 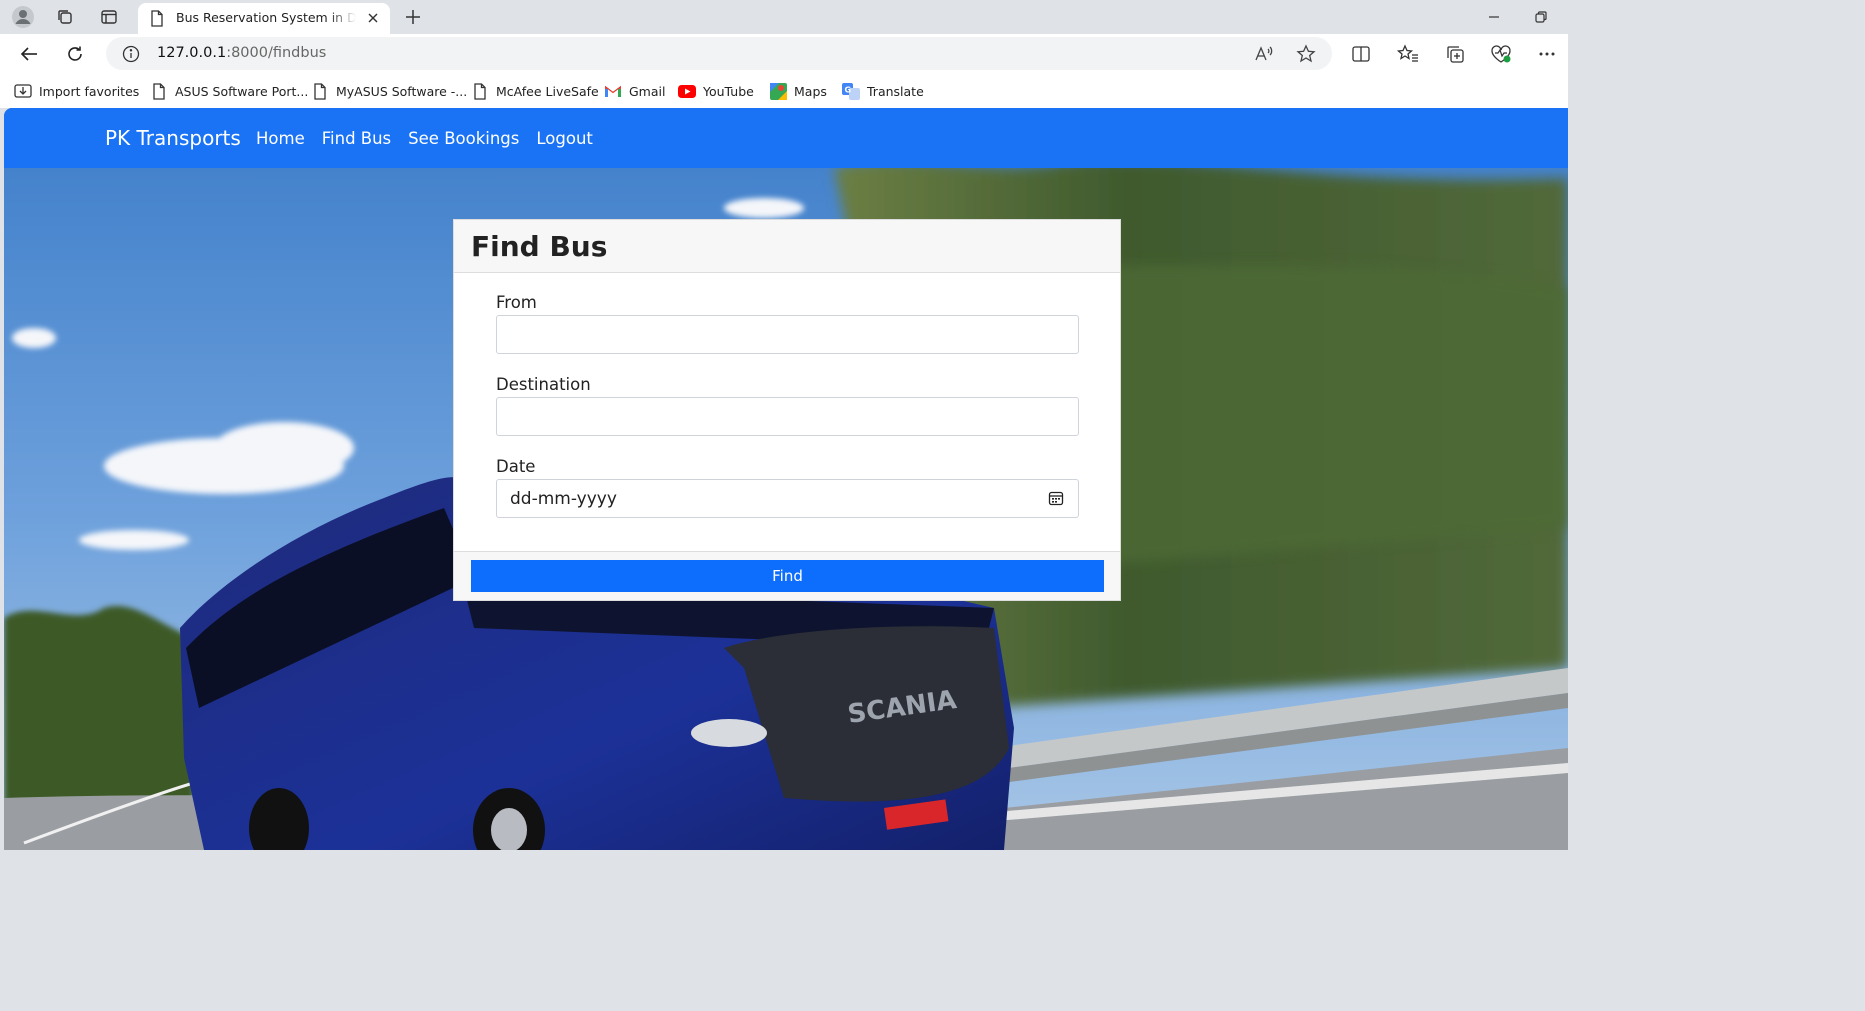 I want to click on active-tab: Bus Reservation System in Django, so click(x=264, y=18).